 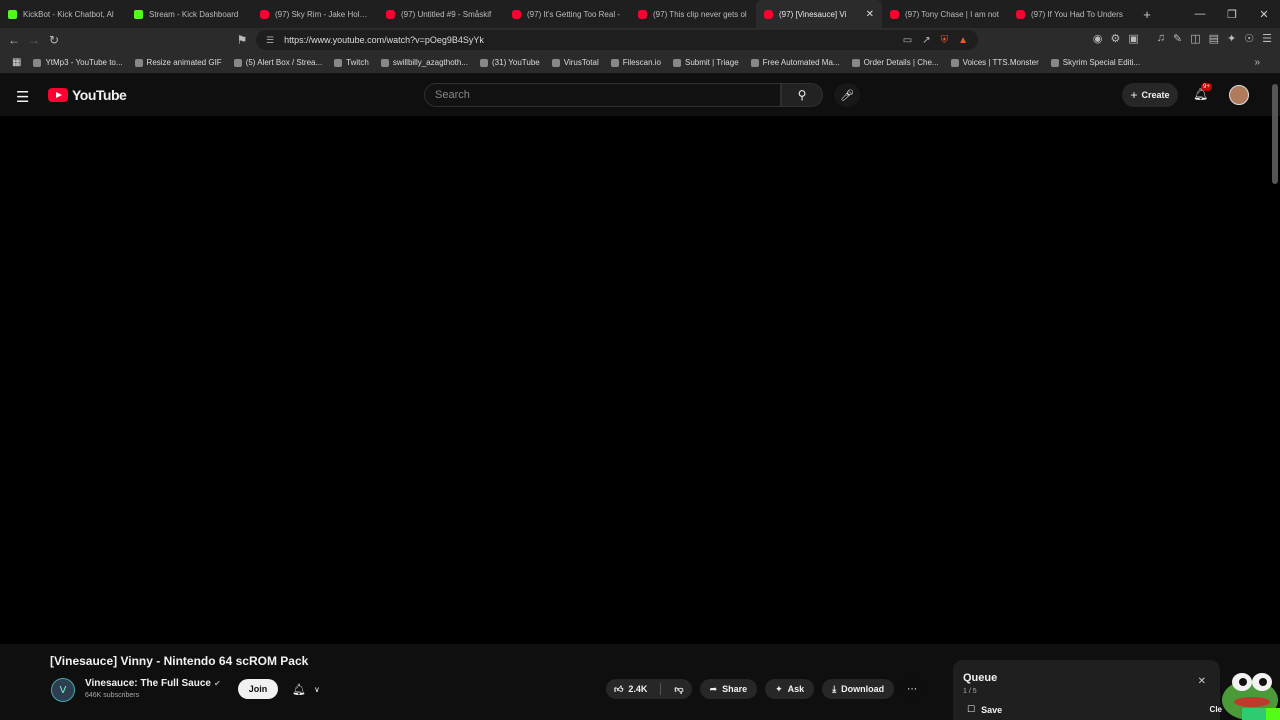 I want to click on bookmark-item: Filescan.io, so click(x=636, y=62).